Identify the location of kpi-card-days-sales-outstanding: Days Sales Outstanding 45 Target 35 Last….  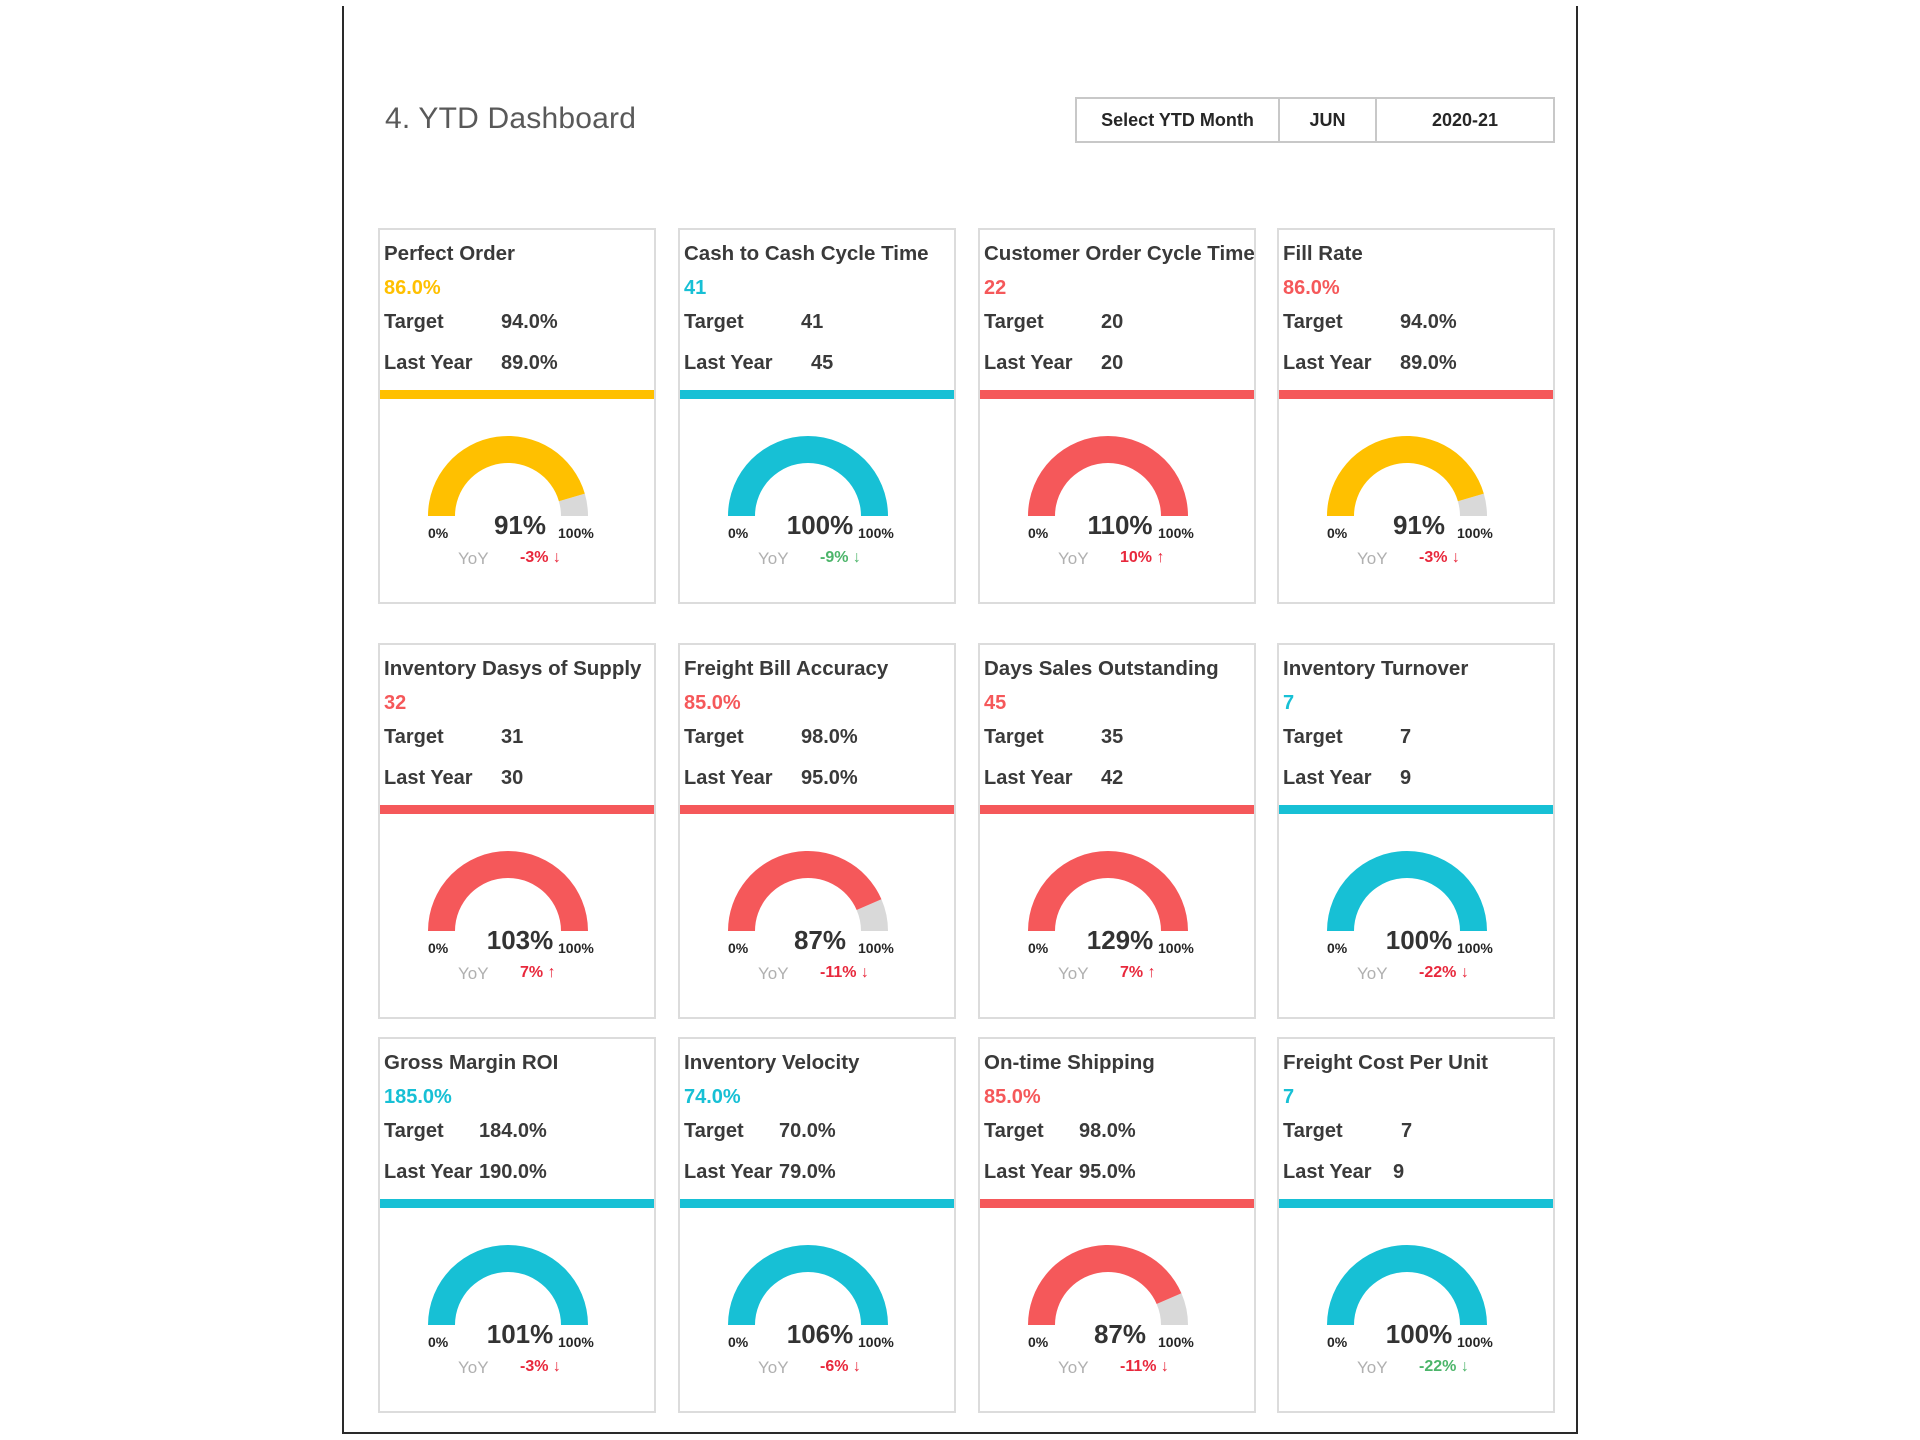
(1117, 831).